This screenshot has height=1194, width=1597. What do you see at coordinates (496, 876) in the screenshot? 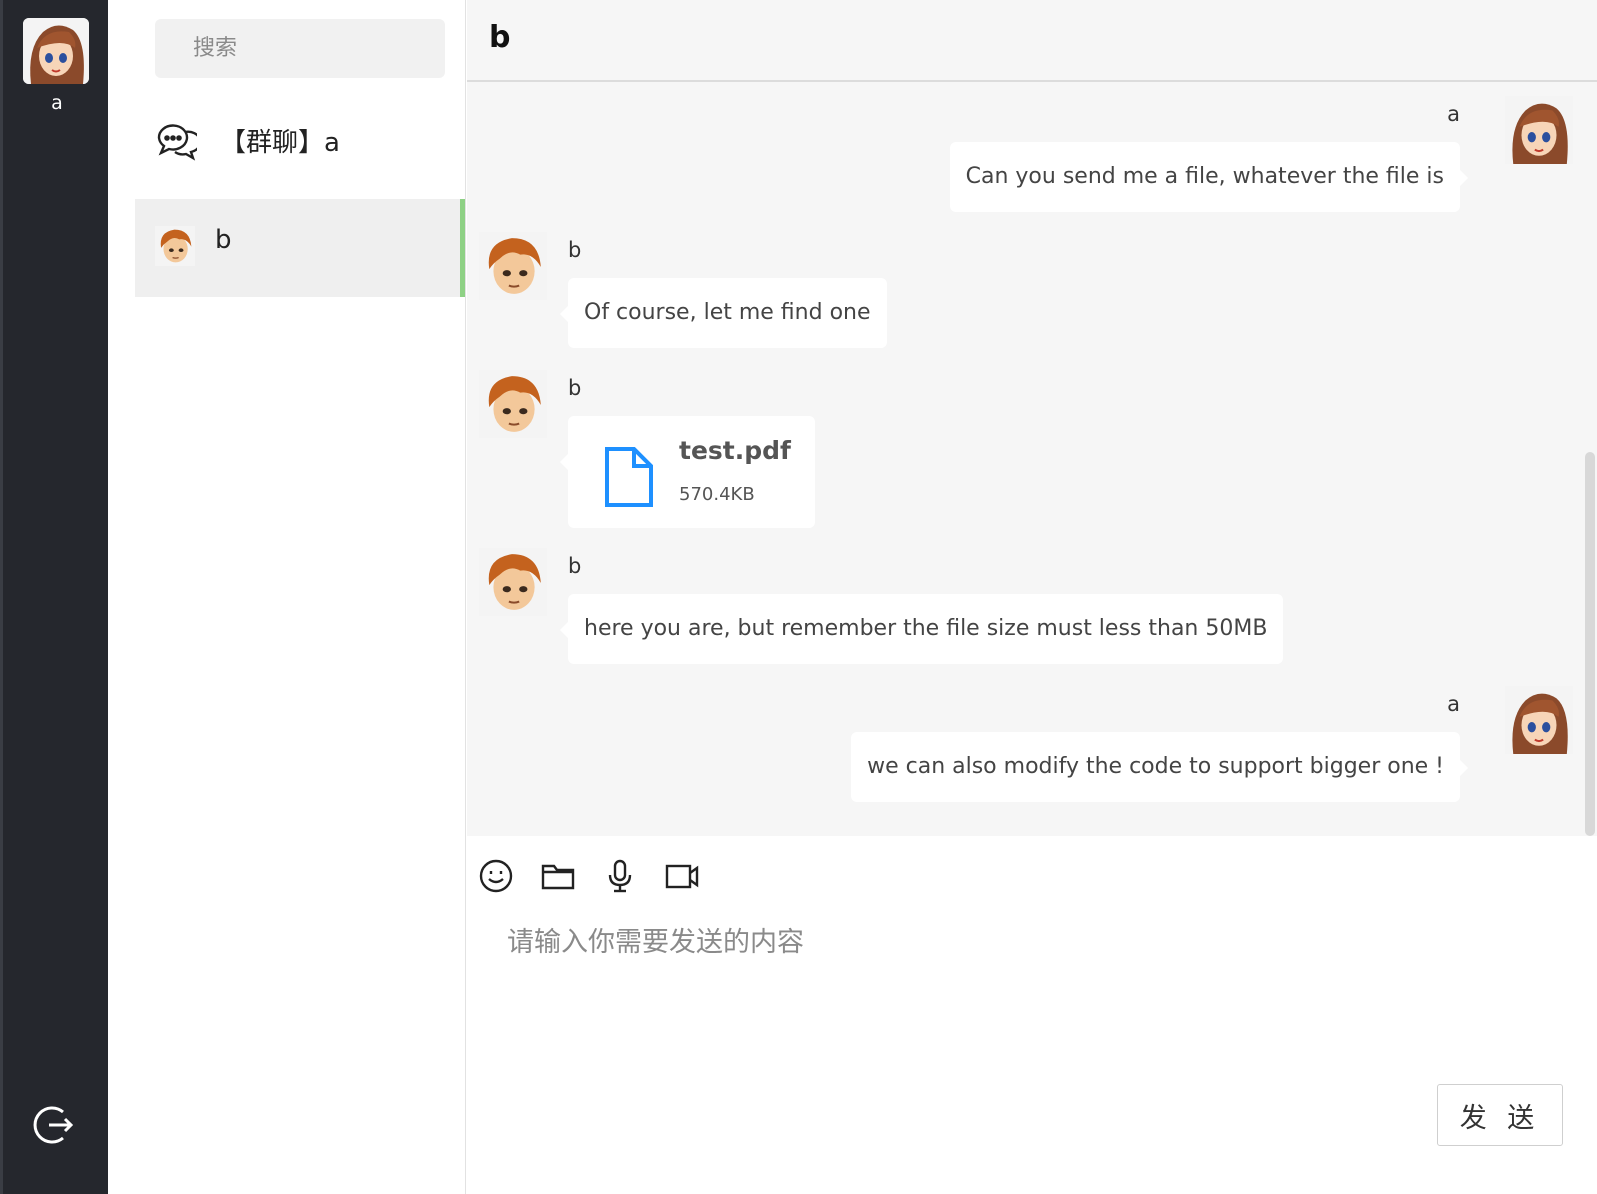
I see `emoji-icon` at bounding box center [496, 876].